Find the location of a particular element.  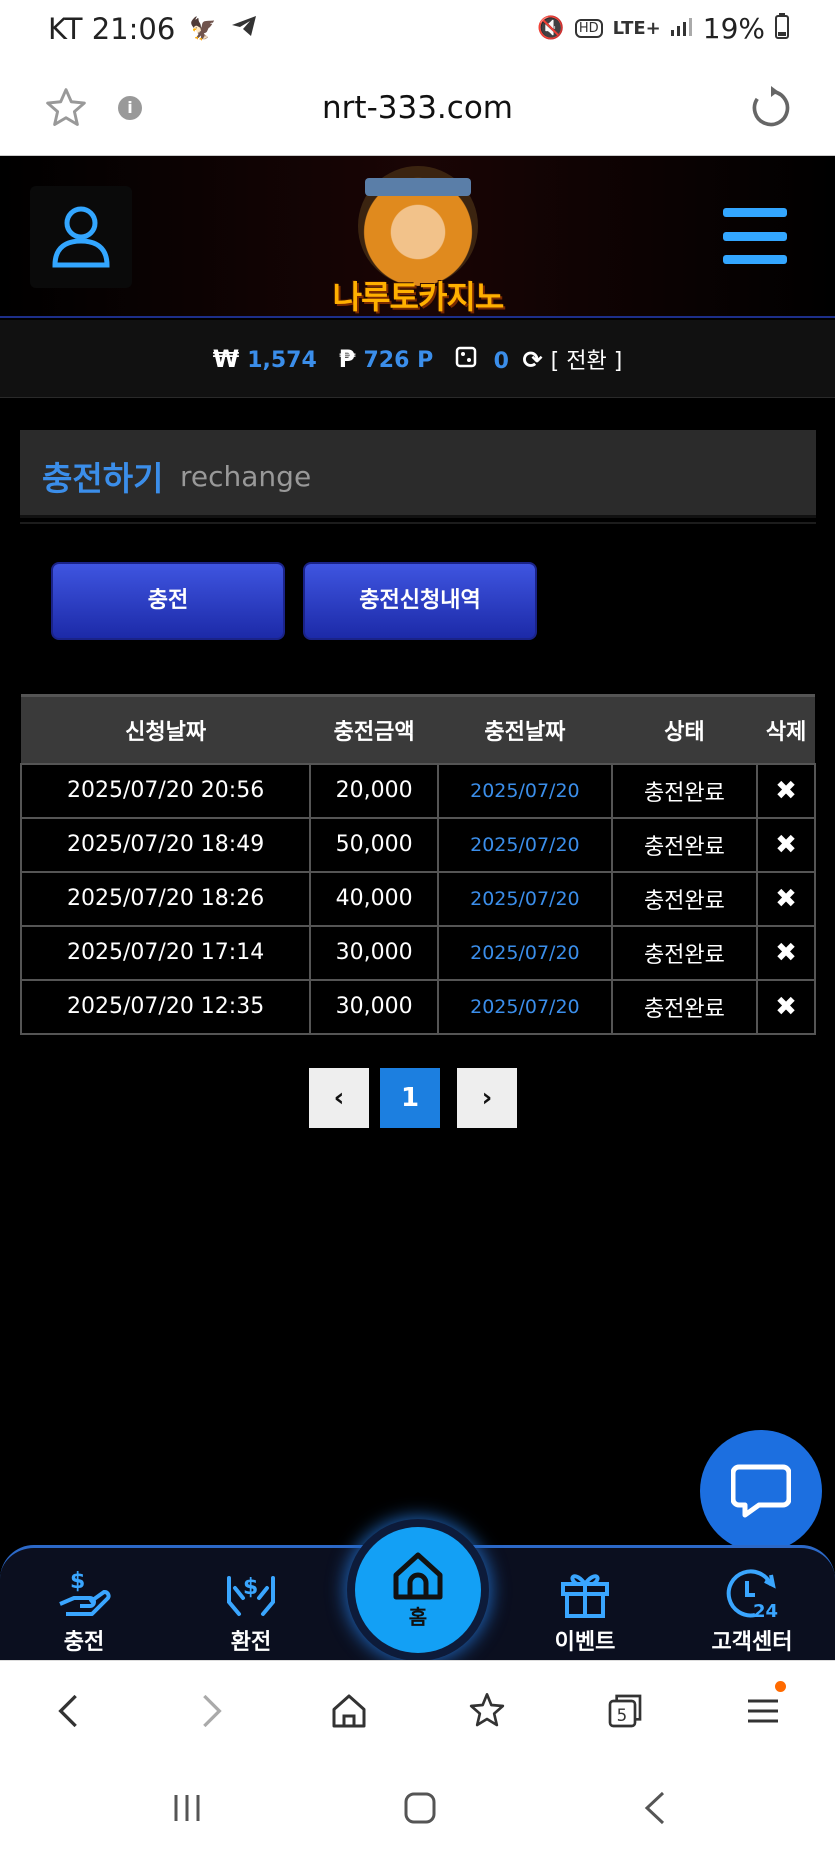

request-date-cell: 2025/07/20 18:49 is located at coordinates (165, 844).